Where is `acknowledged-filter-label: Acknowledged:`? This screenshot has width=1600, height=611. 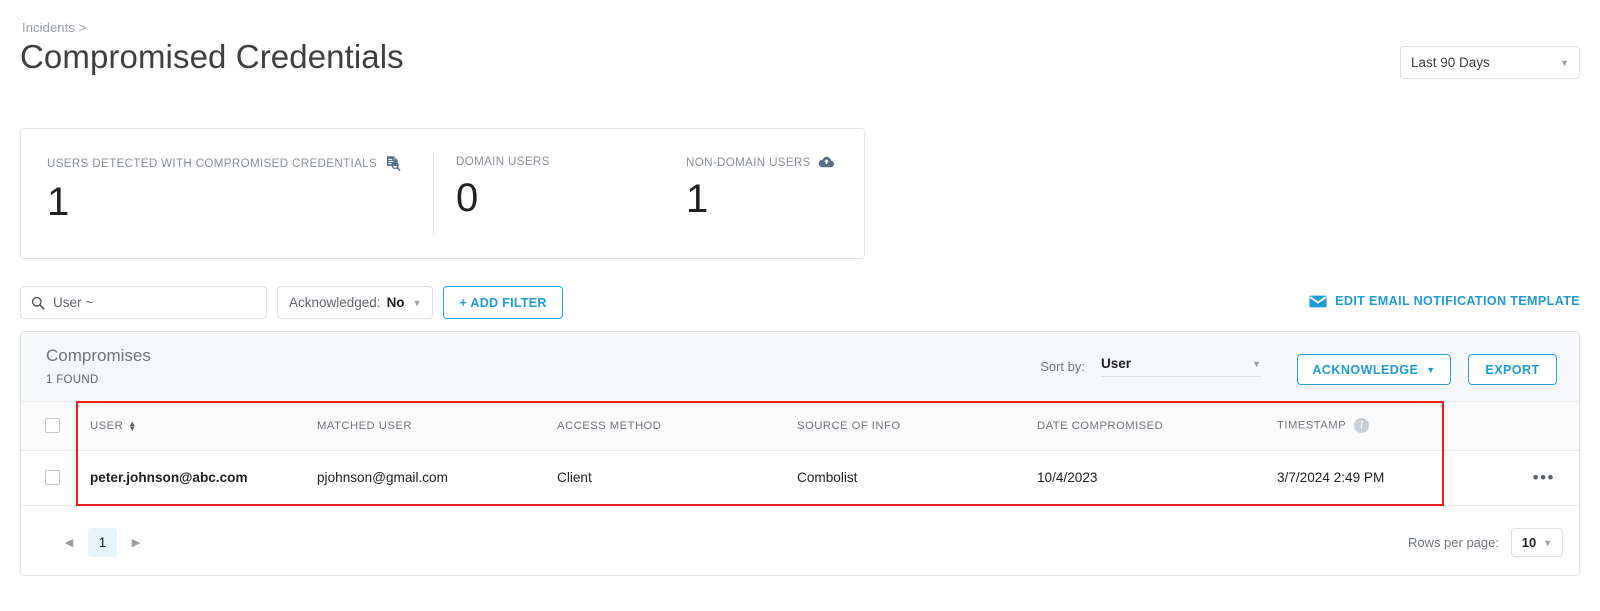 acknowledged-filter-label: Acknowledged: is located at coordinates (335, 302).